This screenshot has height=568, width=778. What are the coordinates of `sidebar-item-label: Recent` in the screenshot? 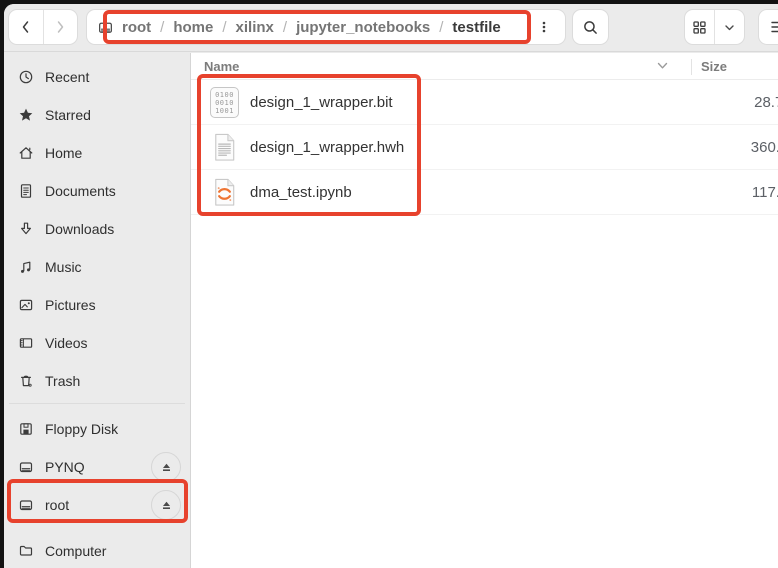 It's located at (67, 77).